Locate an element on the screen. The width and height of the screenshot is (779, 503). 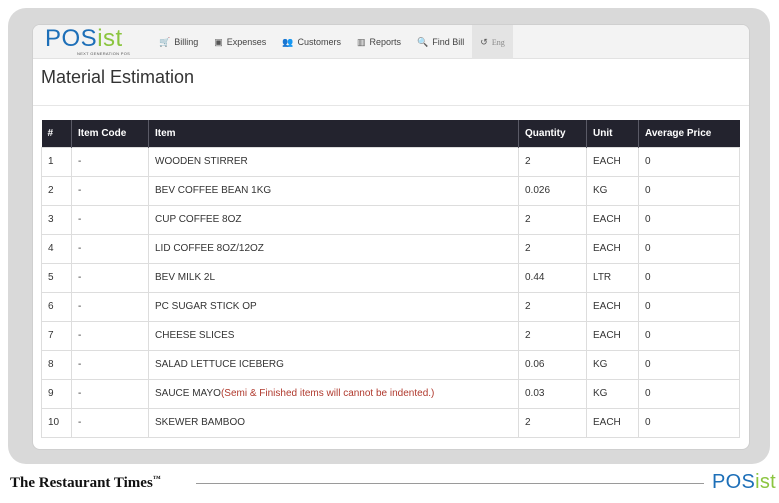
table-row: 10- SKEWER BAMBOO 2 EACH 0 is located at coordinates (390, 422).